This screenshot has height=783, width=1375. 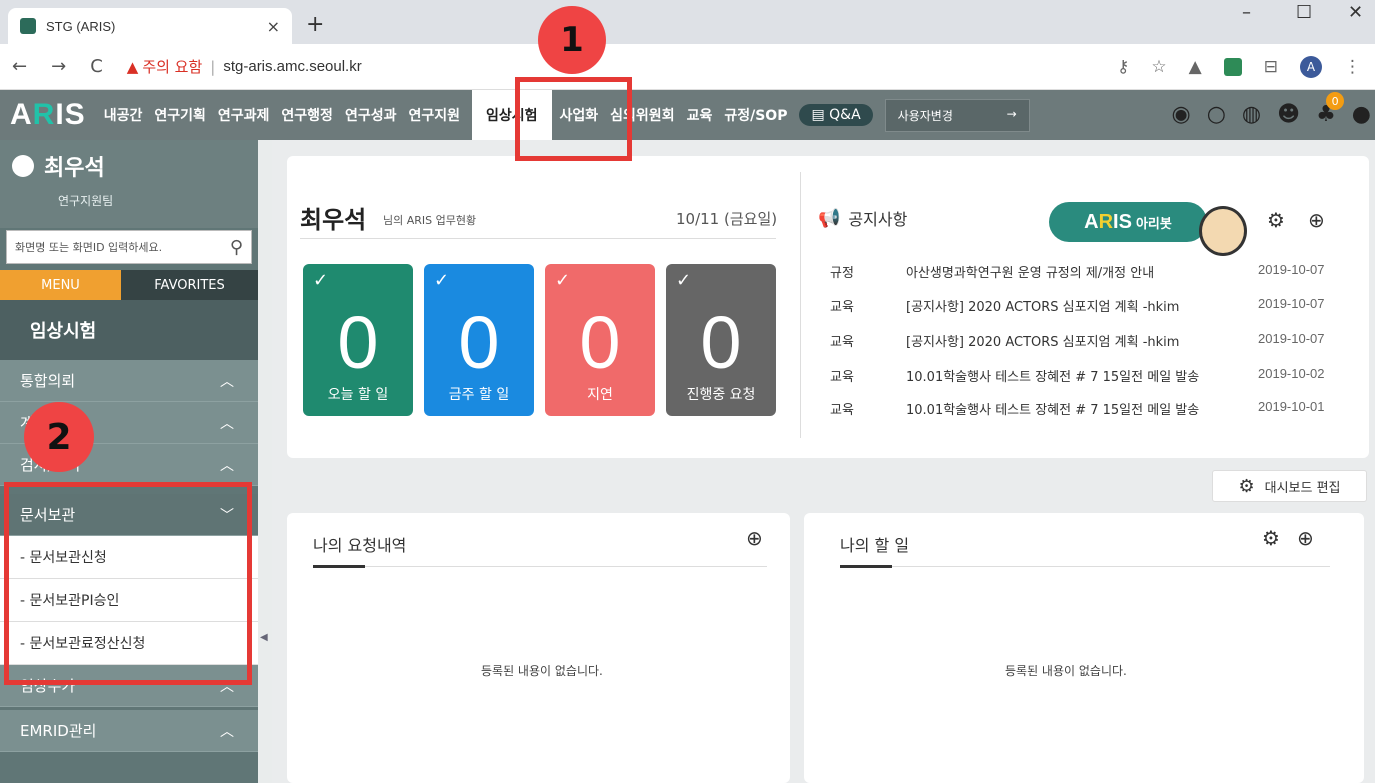 I want to click on user-name-row: 최우석, so click(x=58, y=166).